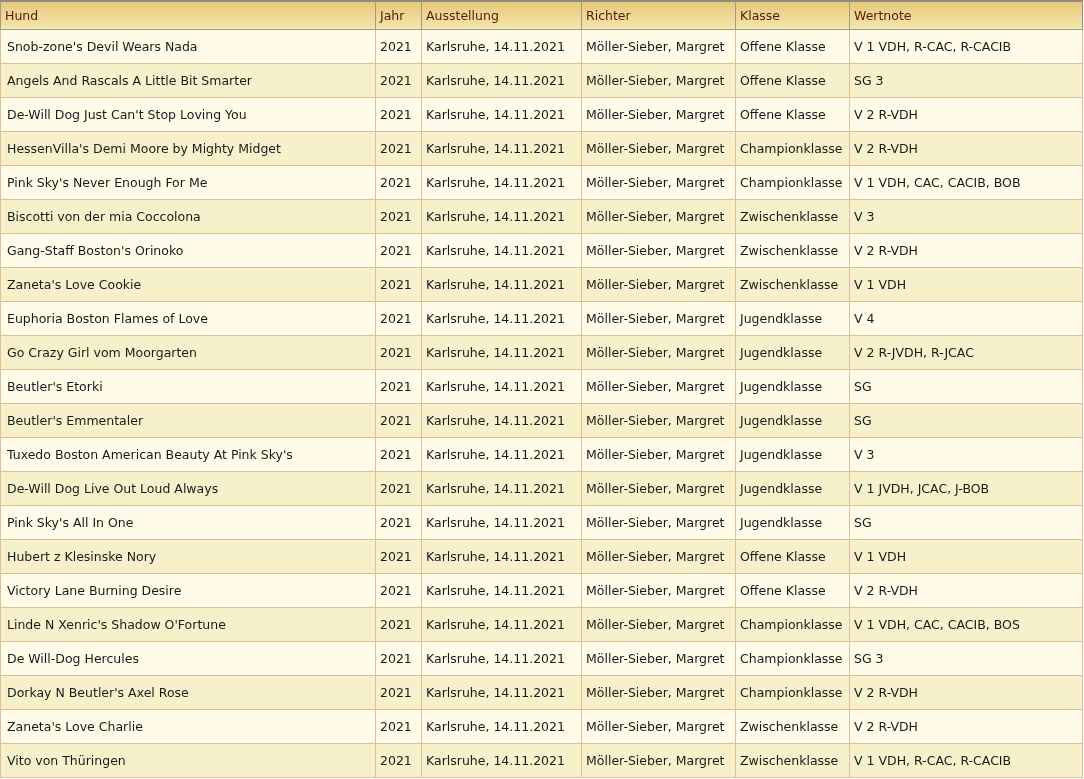 The width and height of the screenshot is (1084, 779). I want to click on column-header: Klasse, so click(792, 15).